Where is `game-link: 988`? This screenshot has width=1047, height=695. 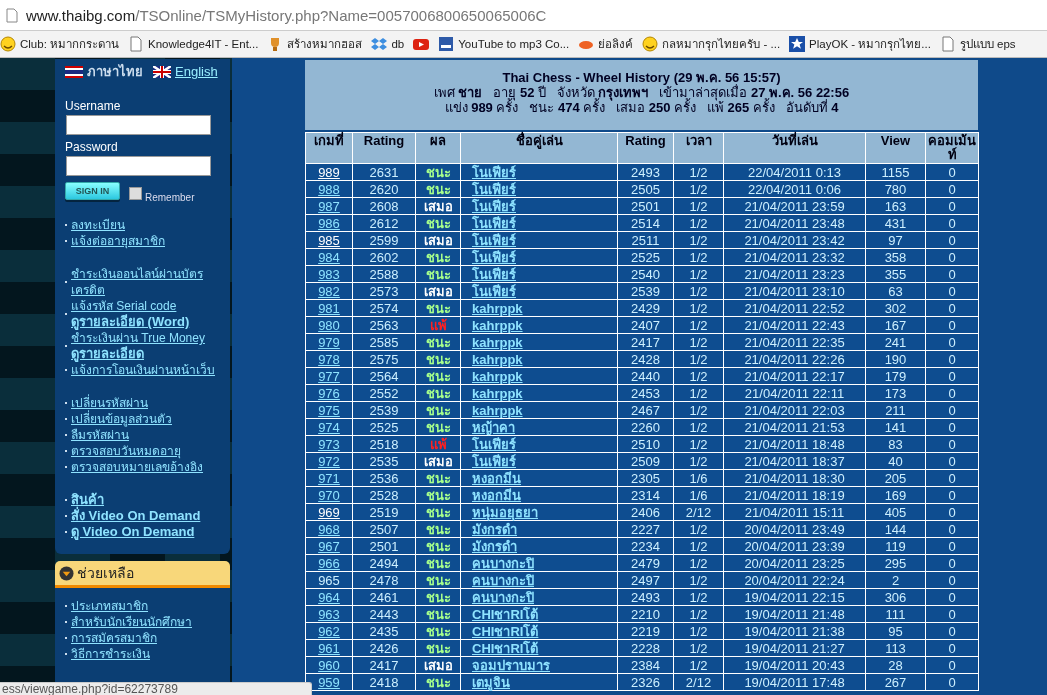
game-link: 988 is located at coordinates (329, 189).